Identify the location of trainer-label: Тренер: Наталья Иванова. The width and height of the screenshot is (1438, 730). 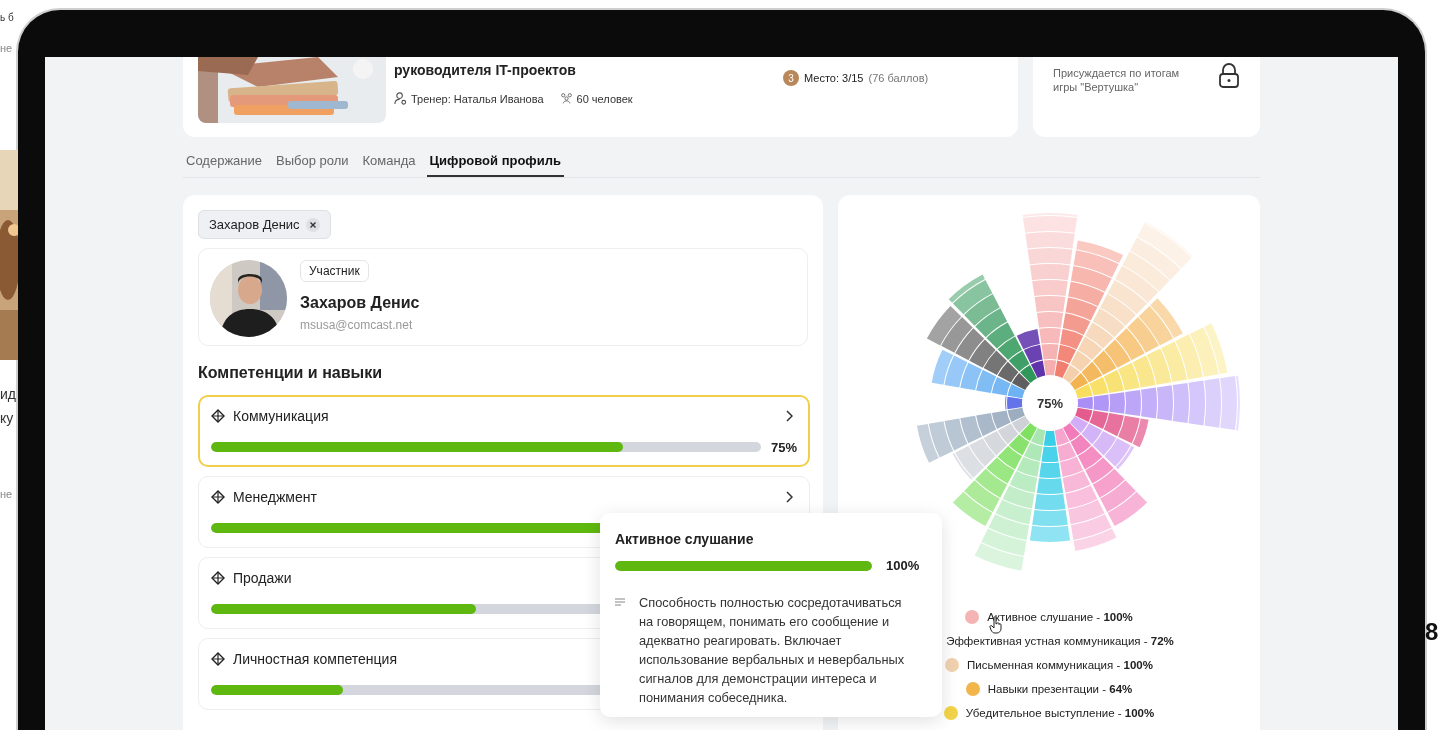
(477, 98).